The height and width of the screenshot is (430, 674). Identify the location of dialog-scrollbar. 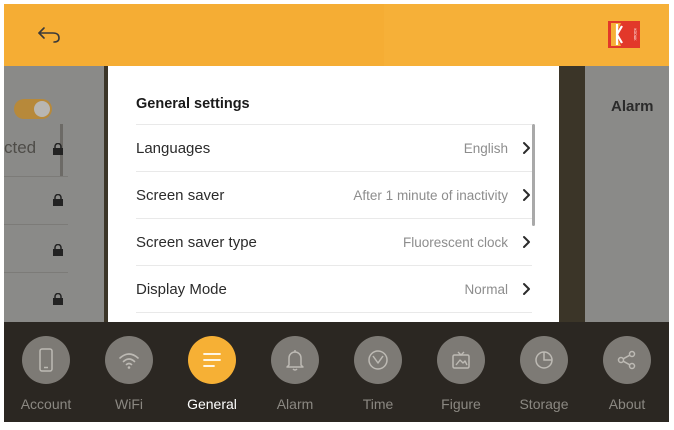
(533, 175).